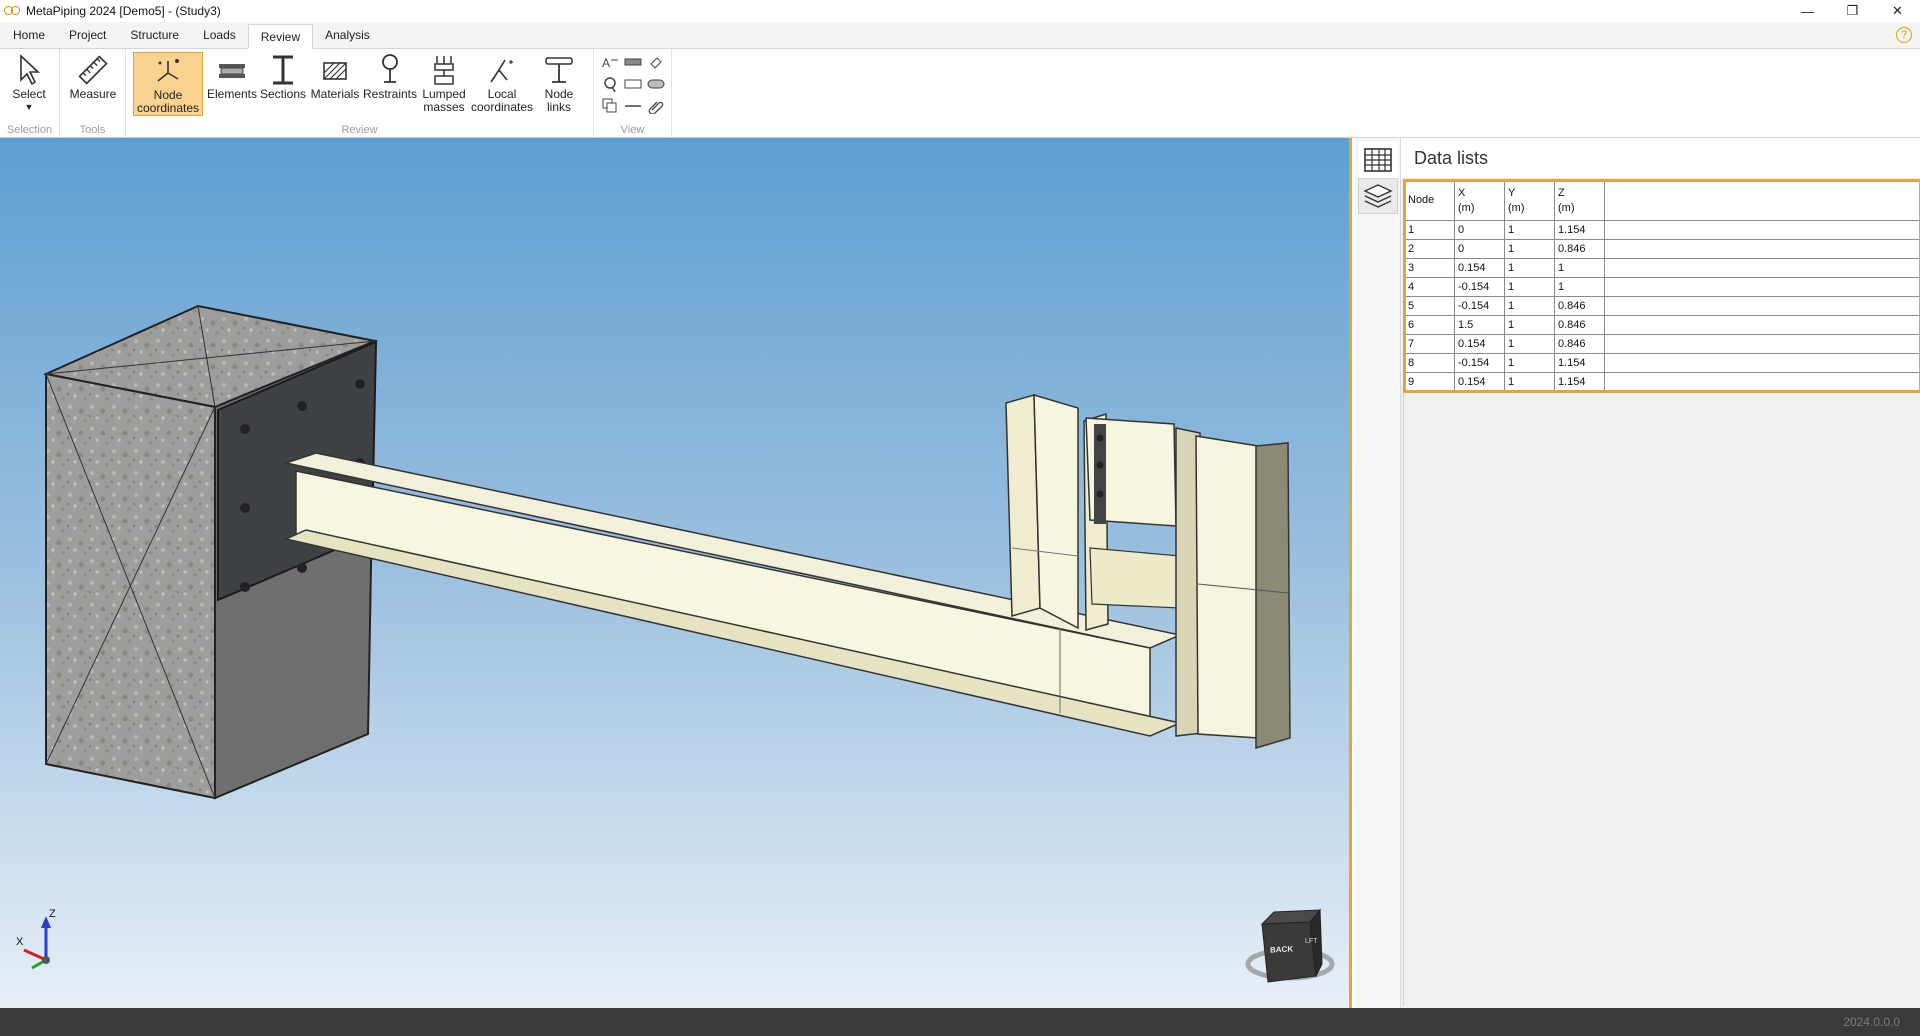 The image size is (1920, 1036). What do you see at coordinates (280, 36) in the screenshot?
I see `tab-review: Review` at bounding box center [280, 36].